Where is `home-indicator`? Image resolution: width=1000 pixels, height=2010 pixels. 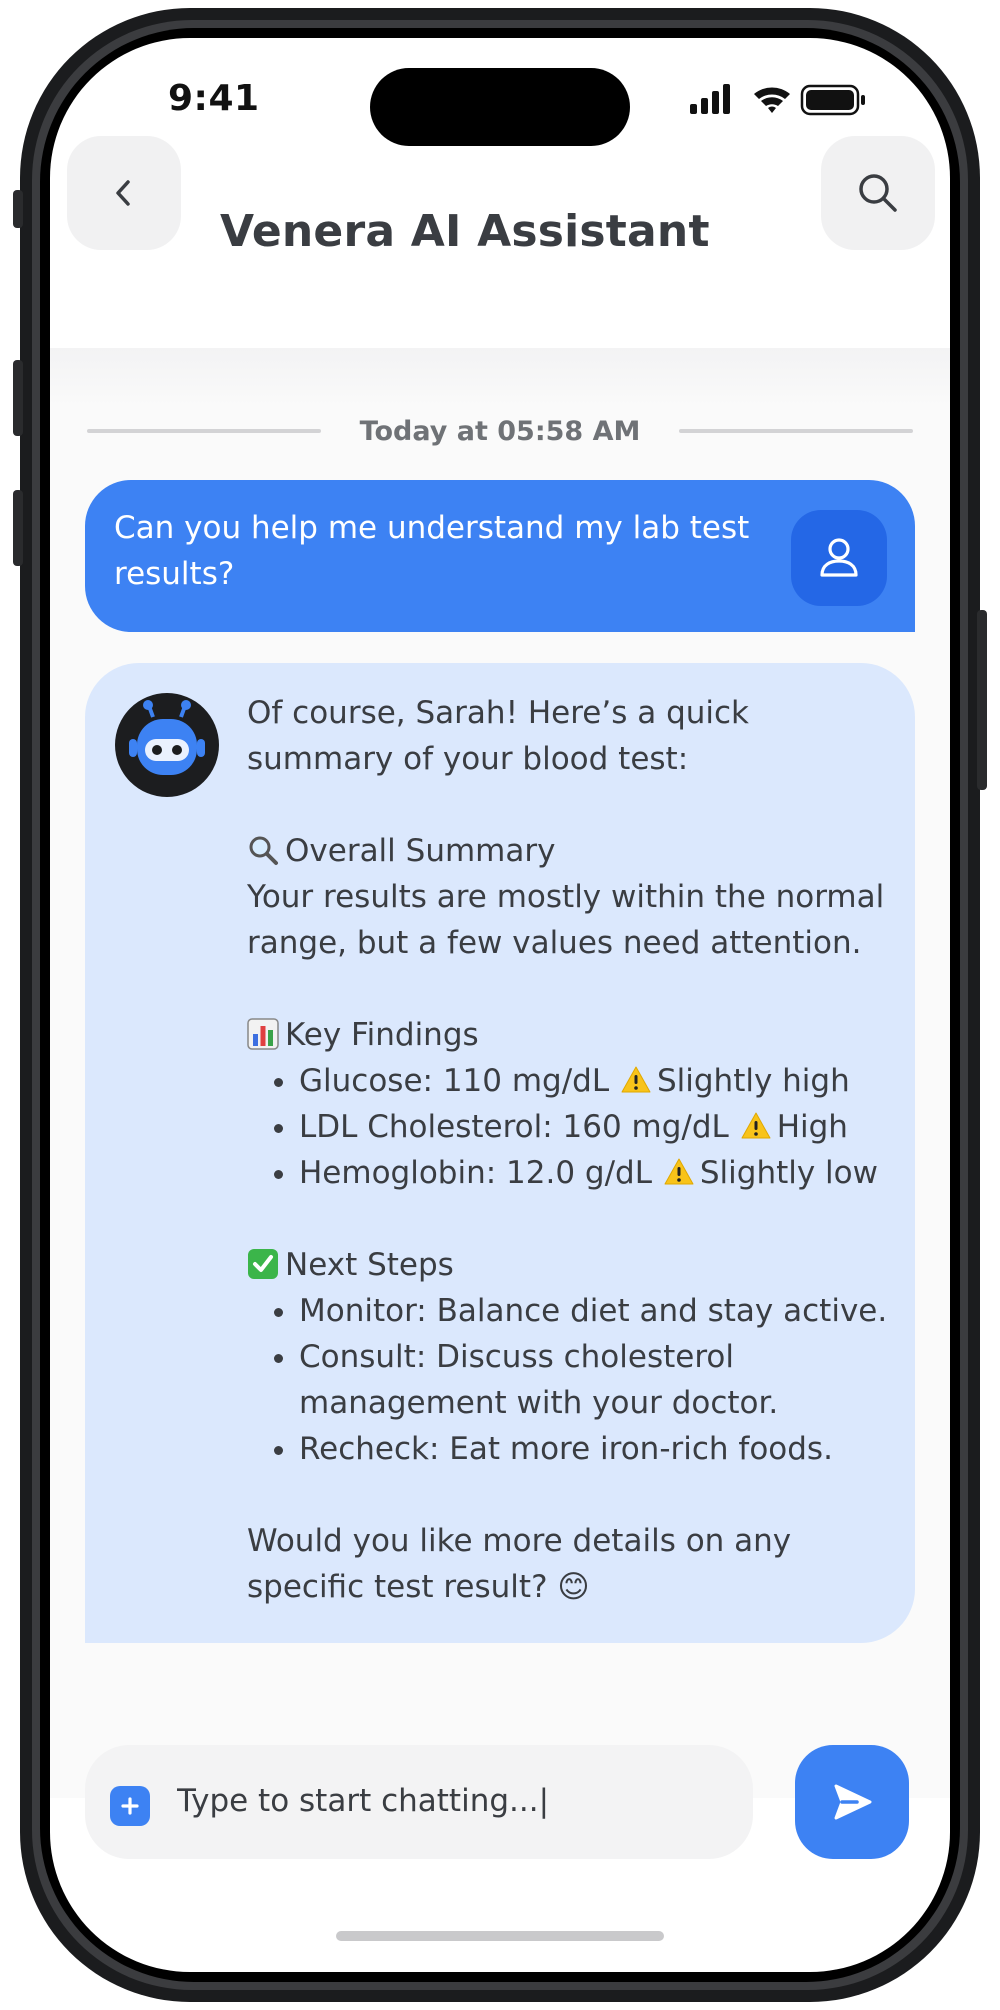 home-indicator is located at coordinates (500, 1936).